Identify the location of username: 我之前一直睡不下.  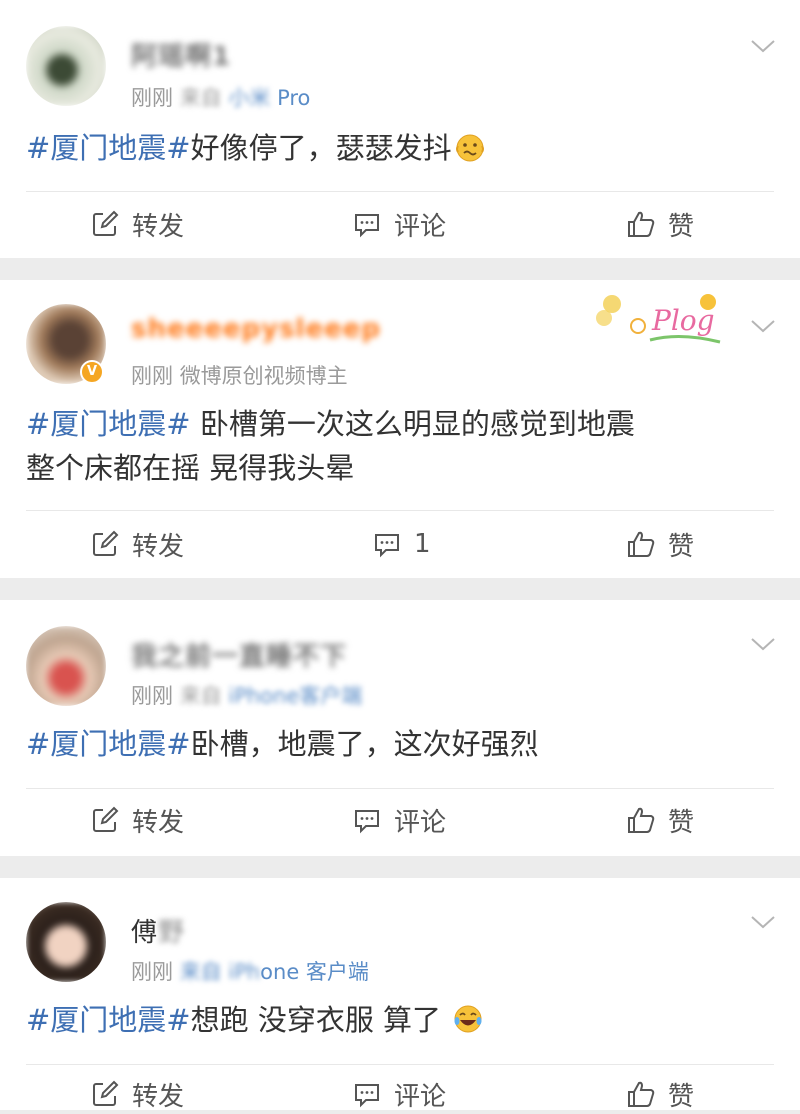
(239, 654).